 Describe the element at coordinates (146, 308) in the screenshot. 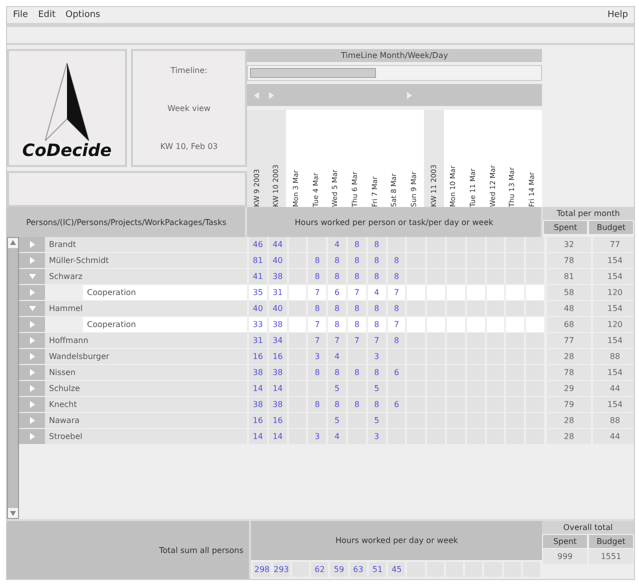

I see `person-name: Hammel` at that location.